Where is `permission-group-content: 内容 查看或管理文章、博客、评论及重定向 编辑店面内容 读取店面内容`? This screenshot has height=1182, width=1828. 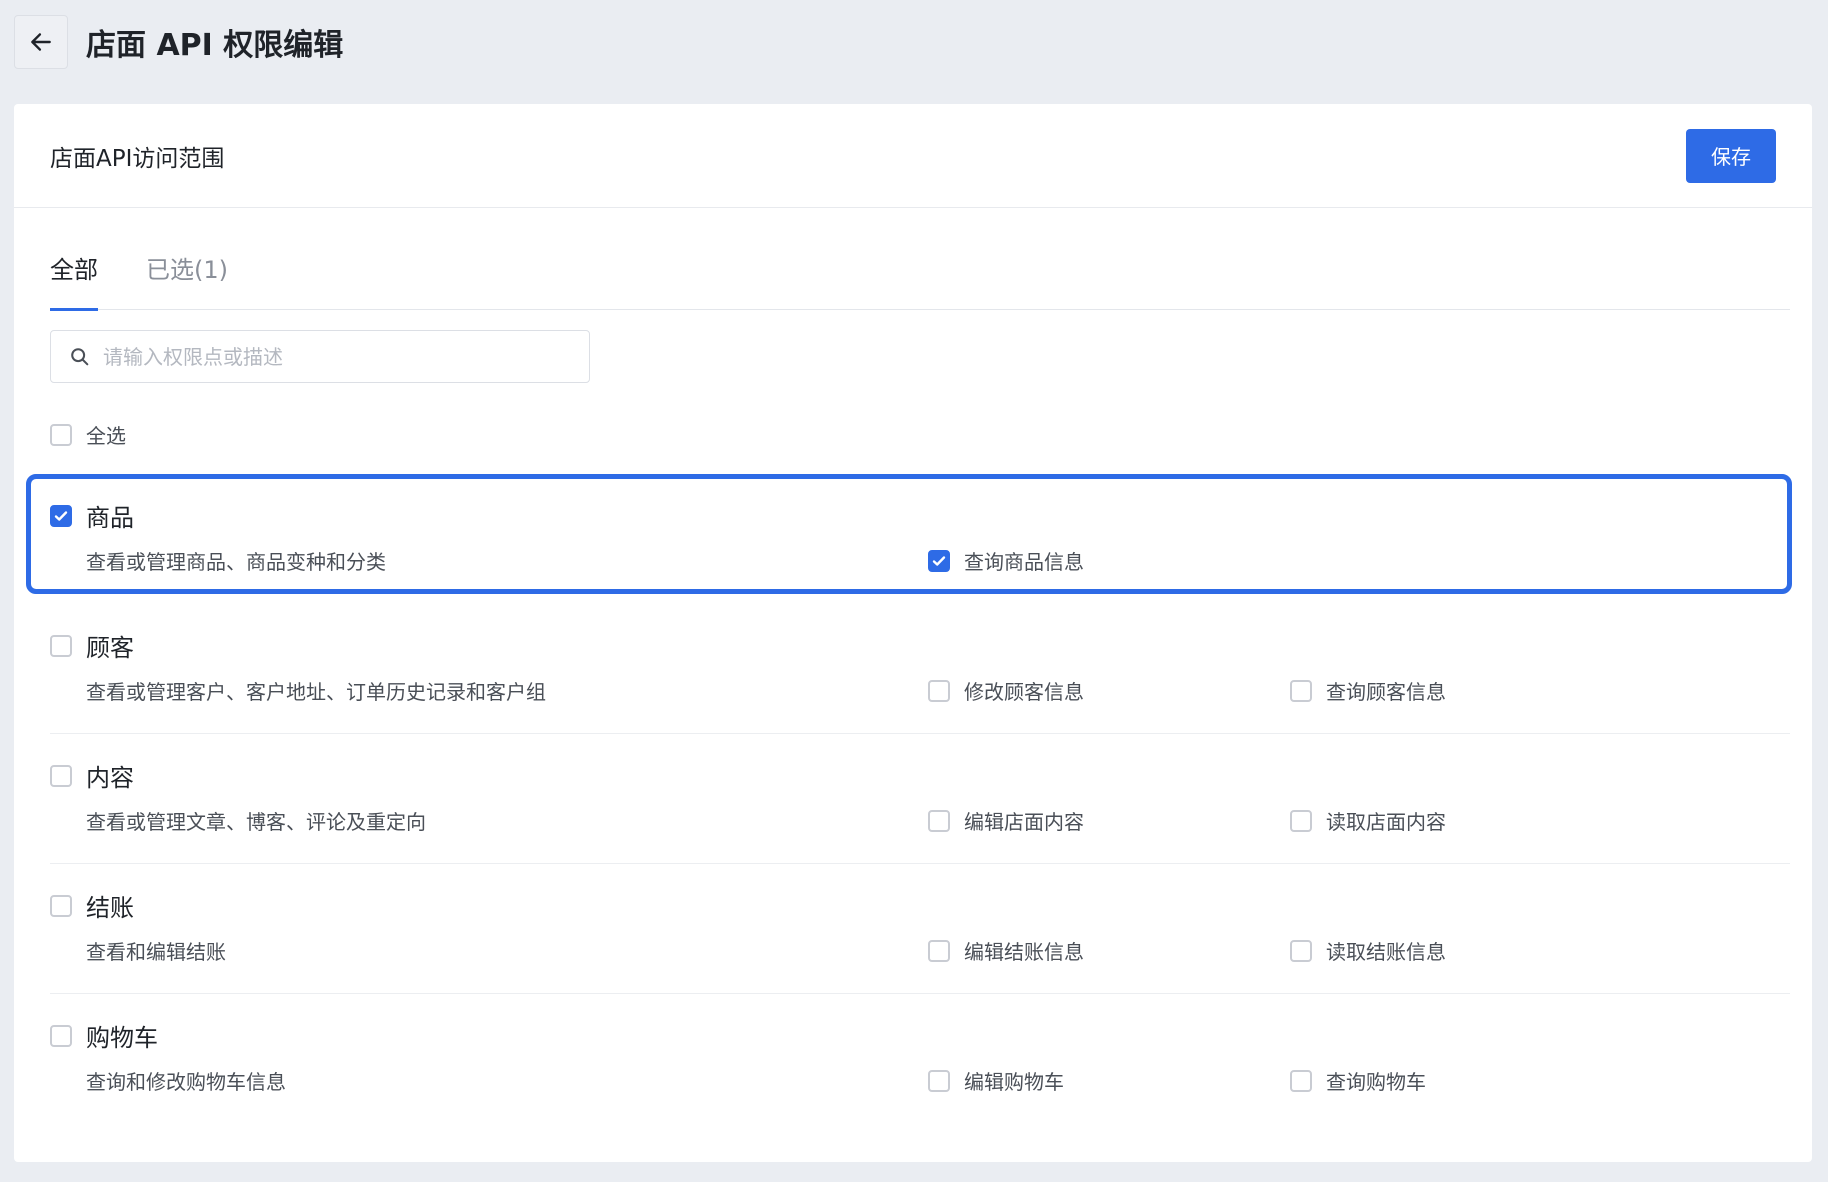
permission-group-content: 内容 查看或管理文章、博客、评论及重定向 编辑店面内容 读取店面内容 is located at coordinates (920, 799).